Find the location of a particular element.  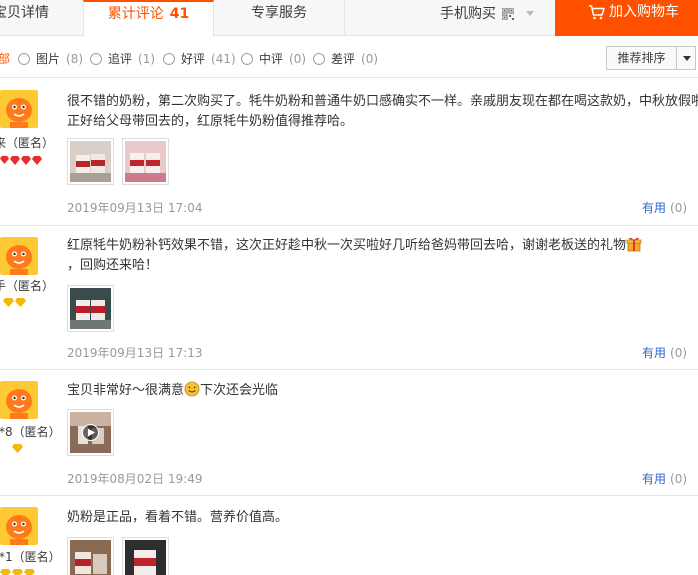

filter-negative: 差评 (0) is located at coordinates (345, 58).